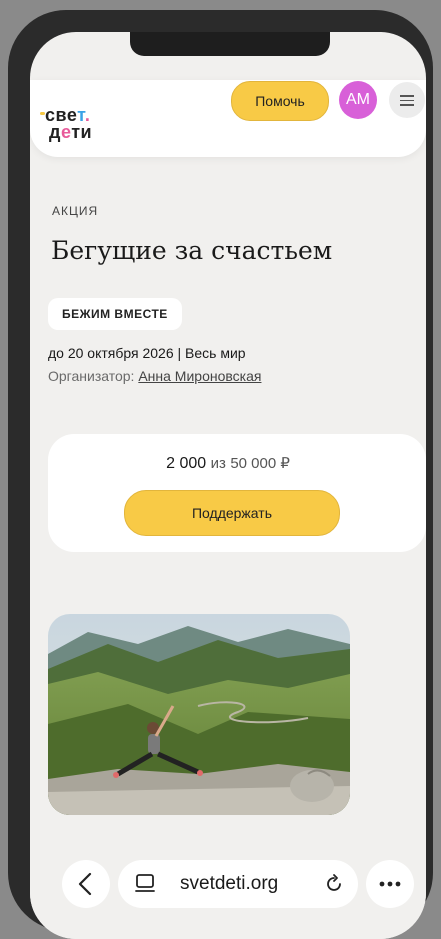 The image size is (441, 939). I want to click on notch, so click(230, 44).